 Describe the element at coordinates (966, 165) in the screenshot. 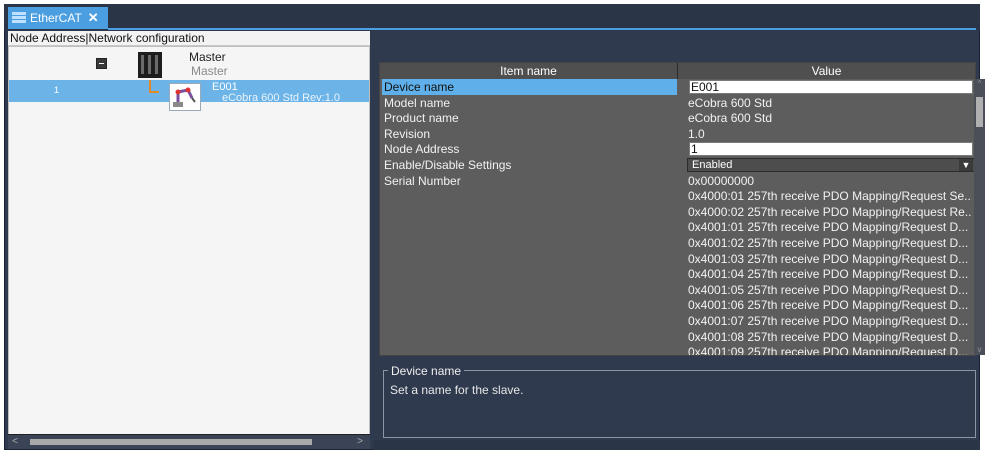

I see `chevron-down-icon: ▼` at that location.